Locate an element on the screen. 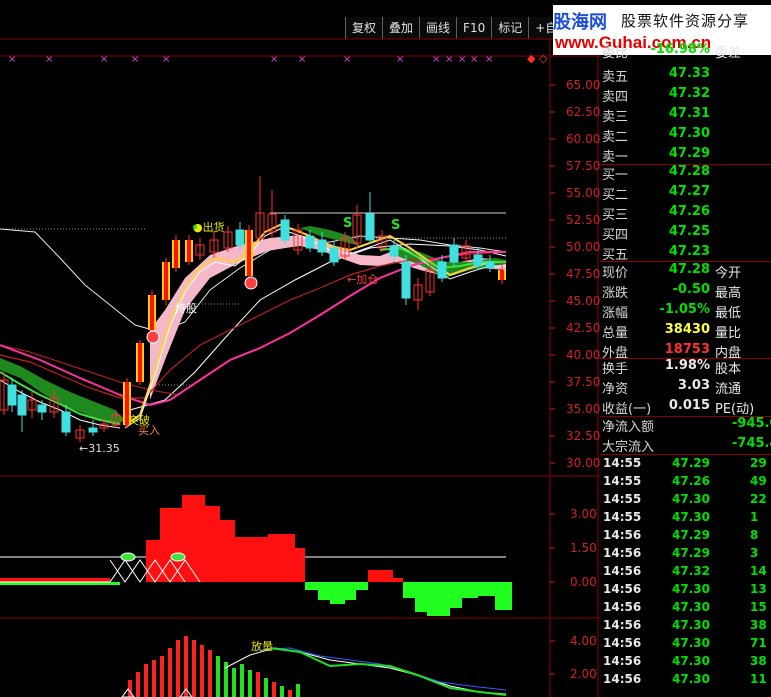  price-tick-label: 62.50 is located at coordinates (583, 112).